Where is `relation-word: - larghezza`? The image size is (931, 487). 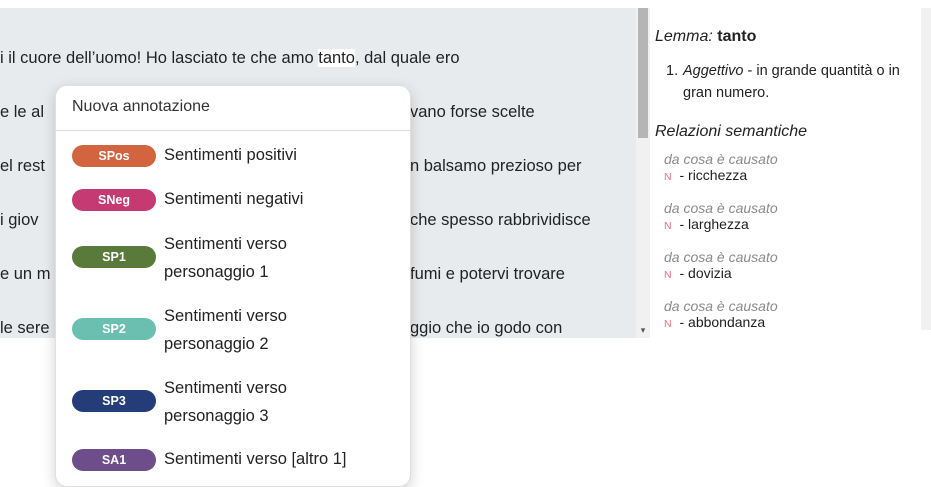
relation-word: - larghezza is located at coordinates (712, 224).